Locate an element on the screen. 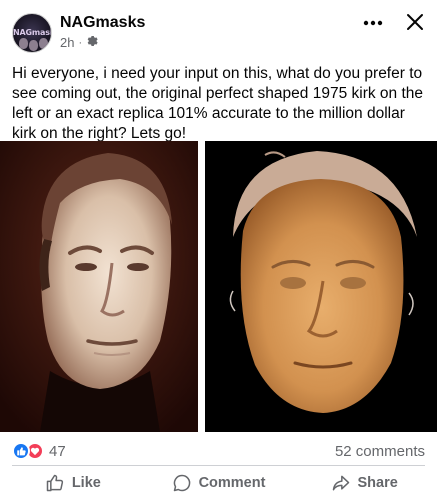 The image size is (437, 500). like-button: Like is located at coordinates (73, 483).